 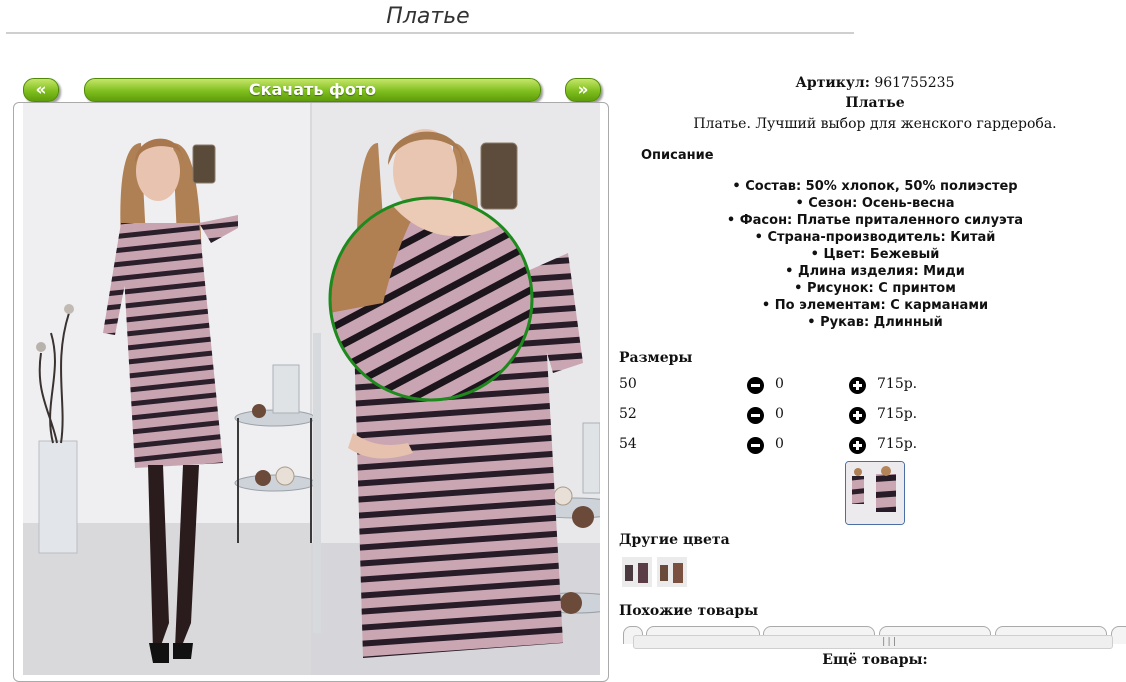 What do you see at coordinates (41, 90) in the screenshot?
I see `prev-photo-button: «` at bounding box center [41, 90].